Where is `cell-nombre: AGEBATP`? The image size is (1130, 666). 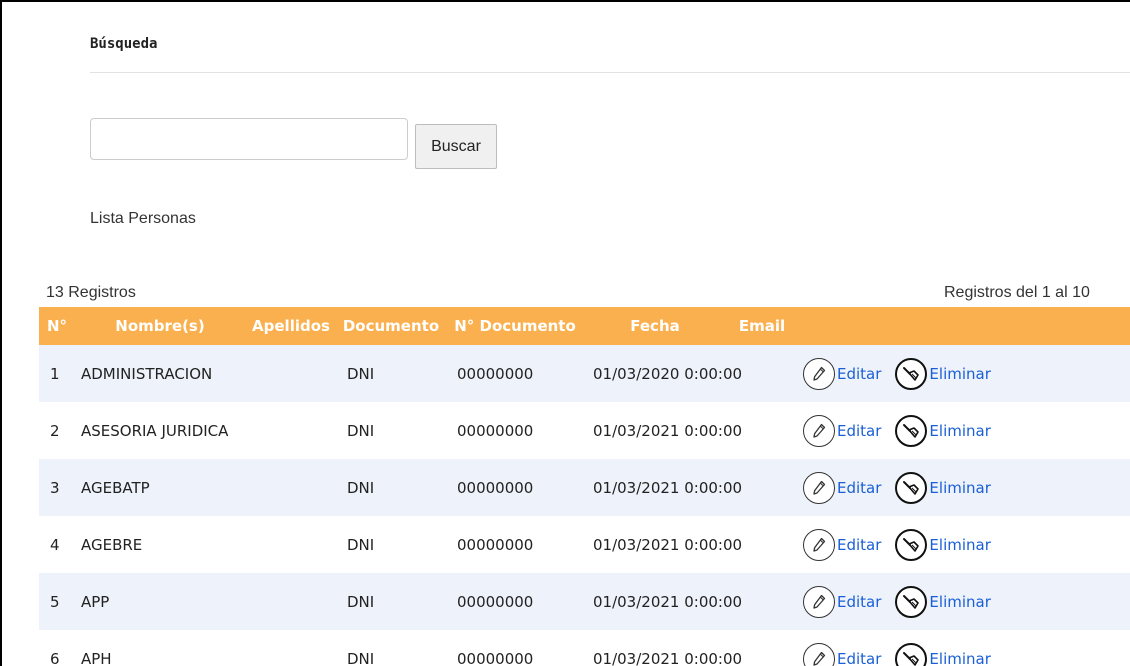
cell-nombre: AGEBATP is located at coordinates (160, 487).